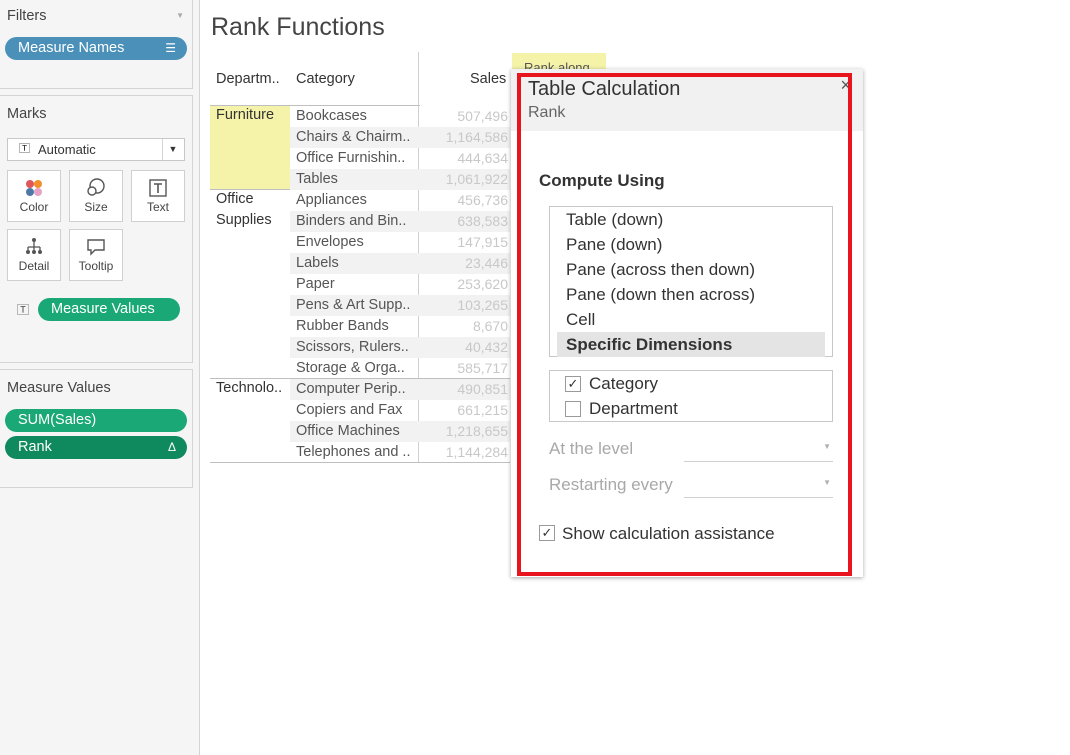 Image resolution: width=1070 pixels, height=755 pixels. What do you see at coordinates (547, 112) in the screenshot?
I see `dialog-subtitle: Rank` at bounding box center [547, 112].